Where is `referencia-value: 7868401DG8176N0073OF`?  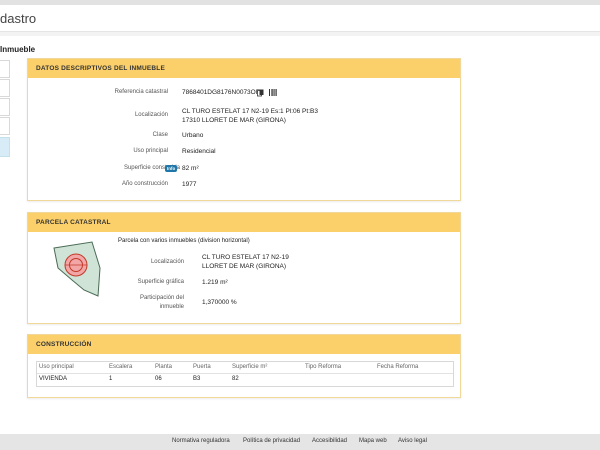 referencia-value: 7868401DG8176N0073OF is located at coordinates (221, 92).